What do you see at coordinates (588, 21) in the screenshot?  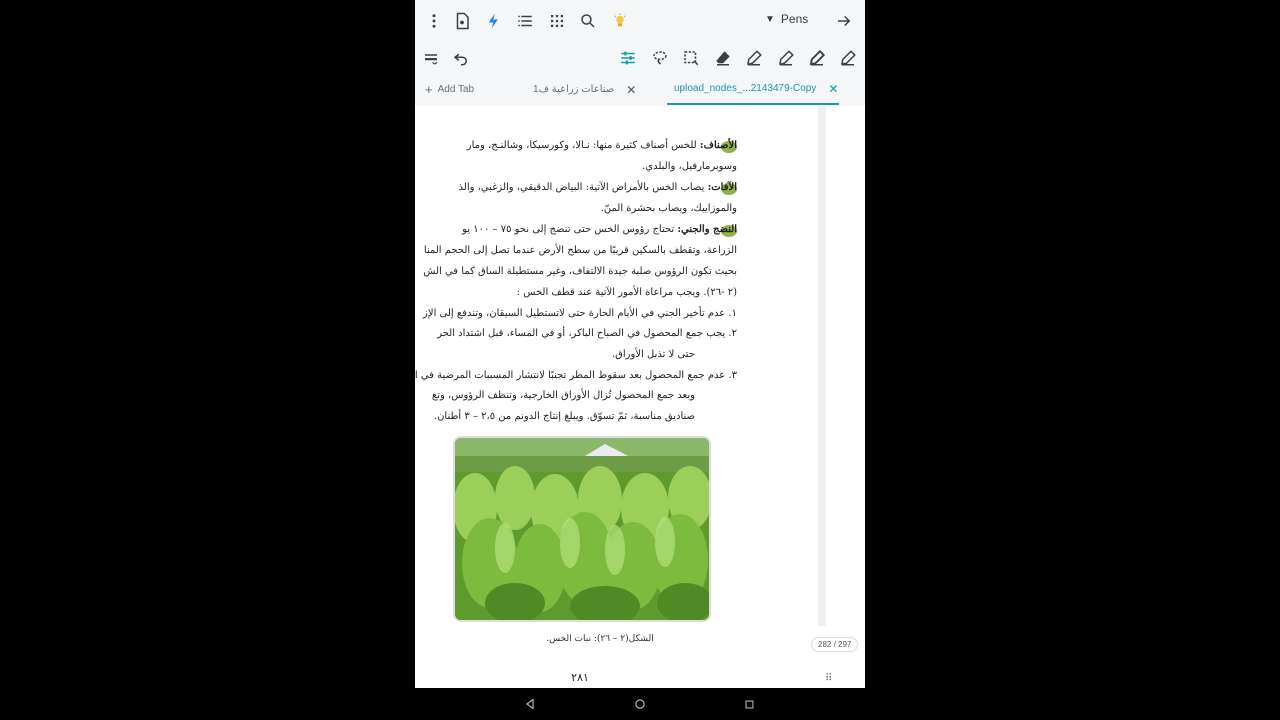 I see `search-icon` at bounding box center [588, 21].